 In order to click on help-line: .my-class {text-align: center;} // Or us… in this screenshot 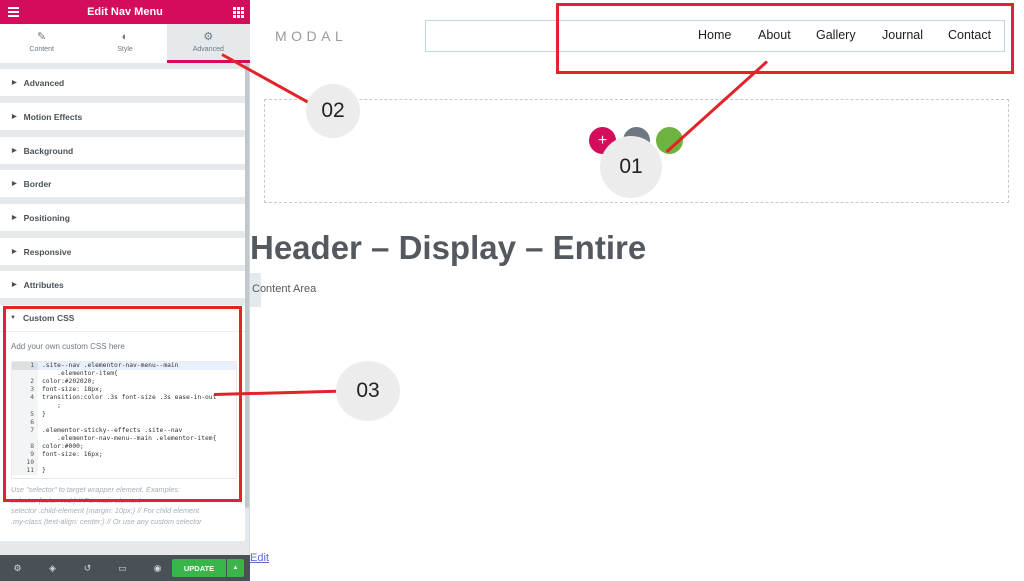, I will do `click(106, 521)`.